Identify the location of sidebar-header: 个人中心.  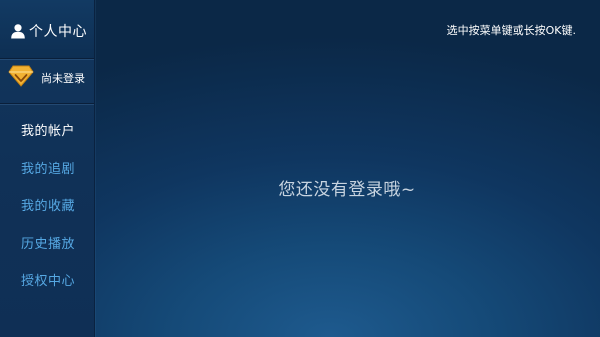
(47, 29).